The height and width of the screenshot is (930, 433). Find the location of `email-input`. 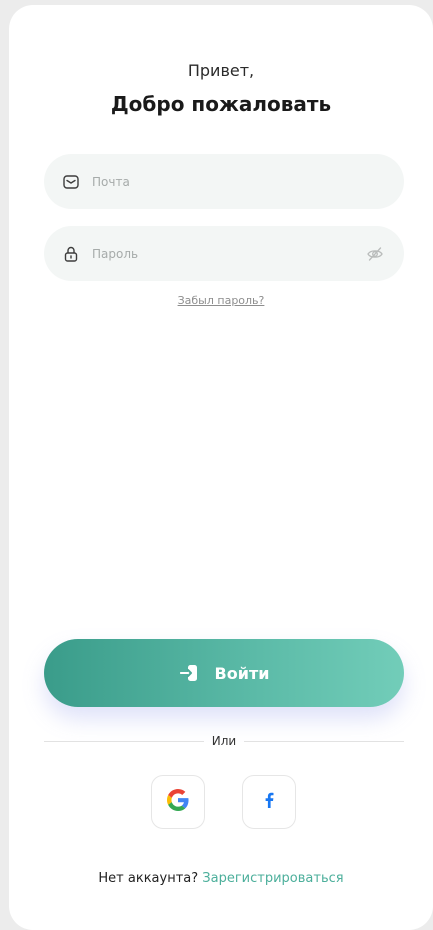

email-input is located at coordinates (238, 181).